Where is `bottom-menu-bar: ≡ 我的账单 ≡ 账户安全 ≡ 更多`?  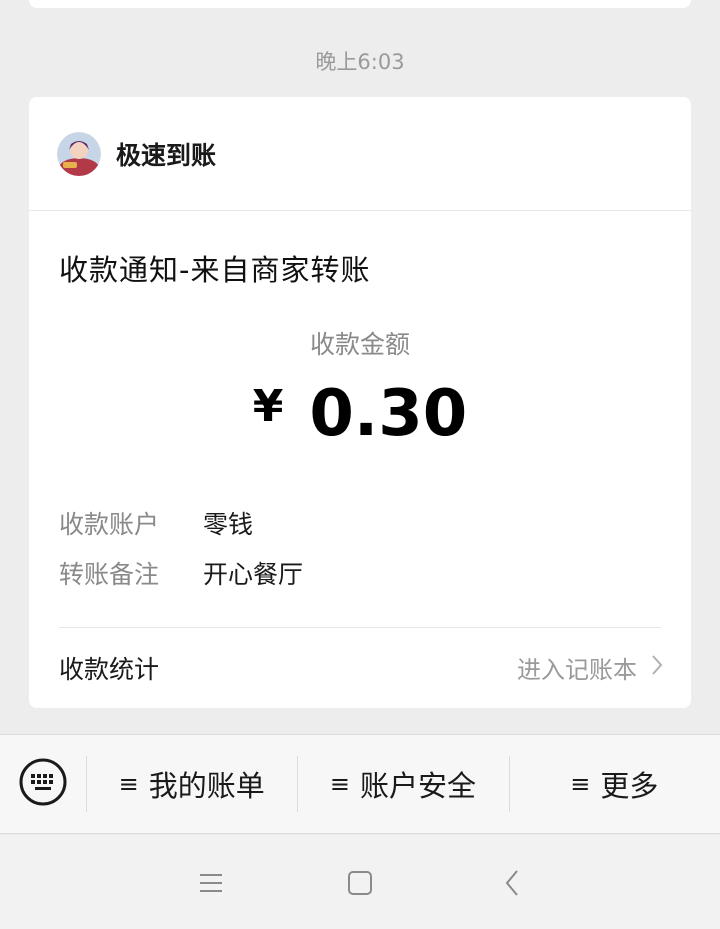 bottom-menu-bar: ≡ 我的账单 ≡ 账户安全 ≡ 更多 is located at coordinates (360, 784).